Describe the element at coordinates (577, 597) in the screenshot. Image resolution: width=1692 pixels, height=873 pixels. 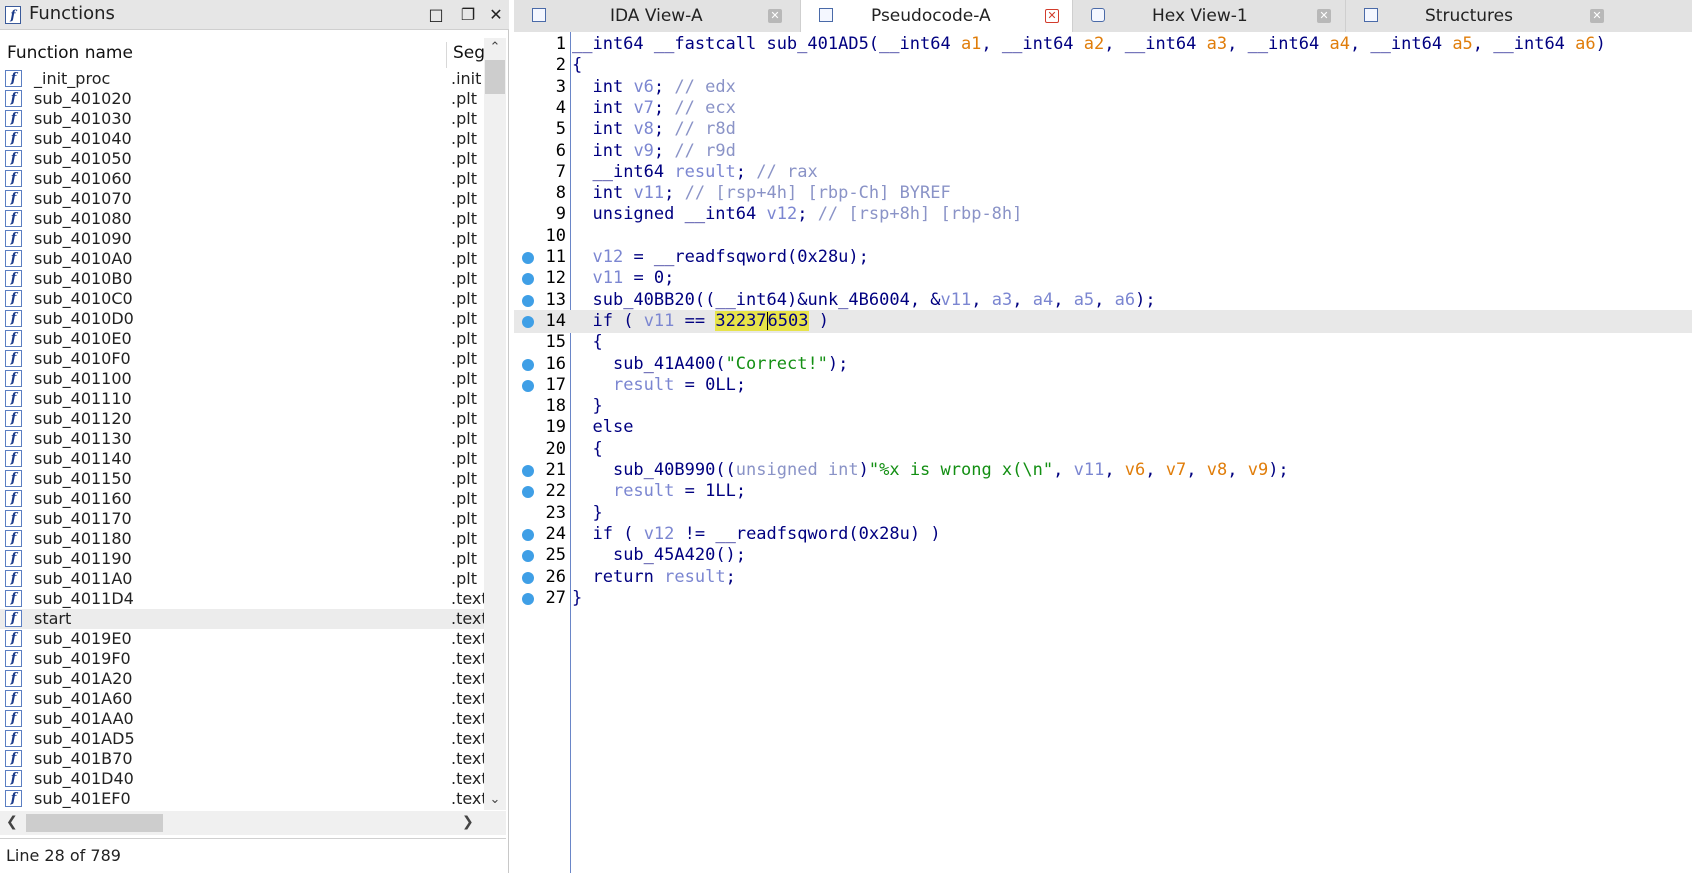
I see `code-text: }` at that location.